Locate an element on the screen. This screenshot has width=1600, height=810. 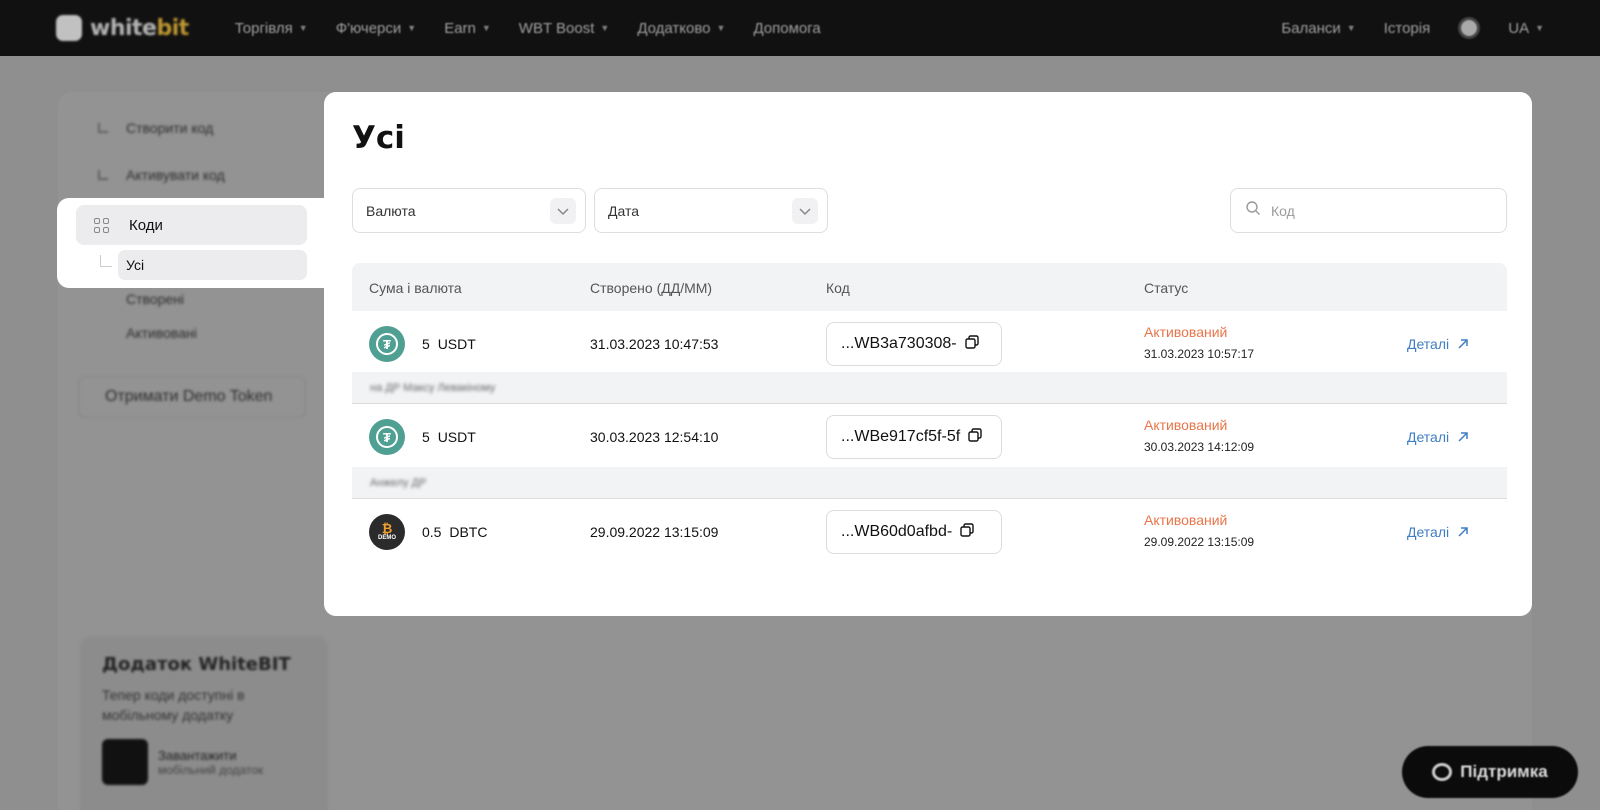
code-search-box is located at coordinates (1368, 210).